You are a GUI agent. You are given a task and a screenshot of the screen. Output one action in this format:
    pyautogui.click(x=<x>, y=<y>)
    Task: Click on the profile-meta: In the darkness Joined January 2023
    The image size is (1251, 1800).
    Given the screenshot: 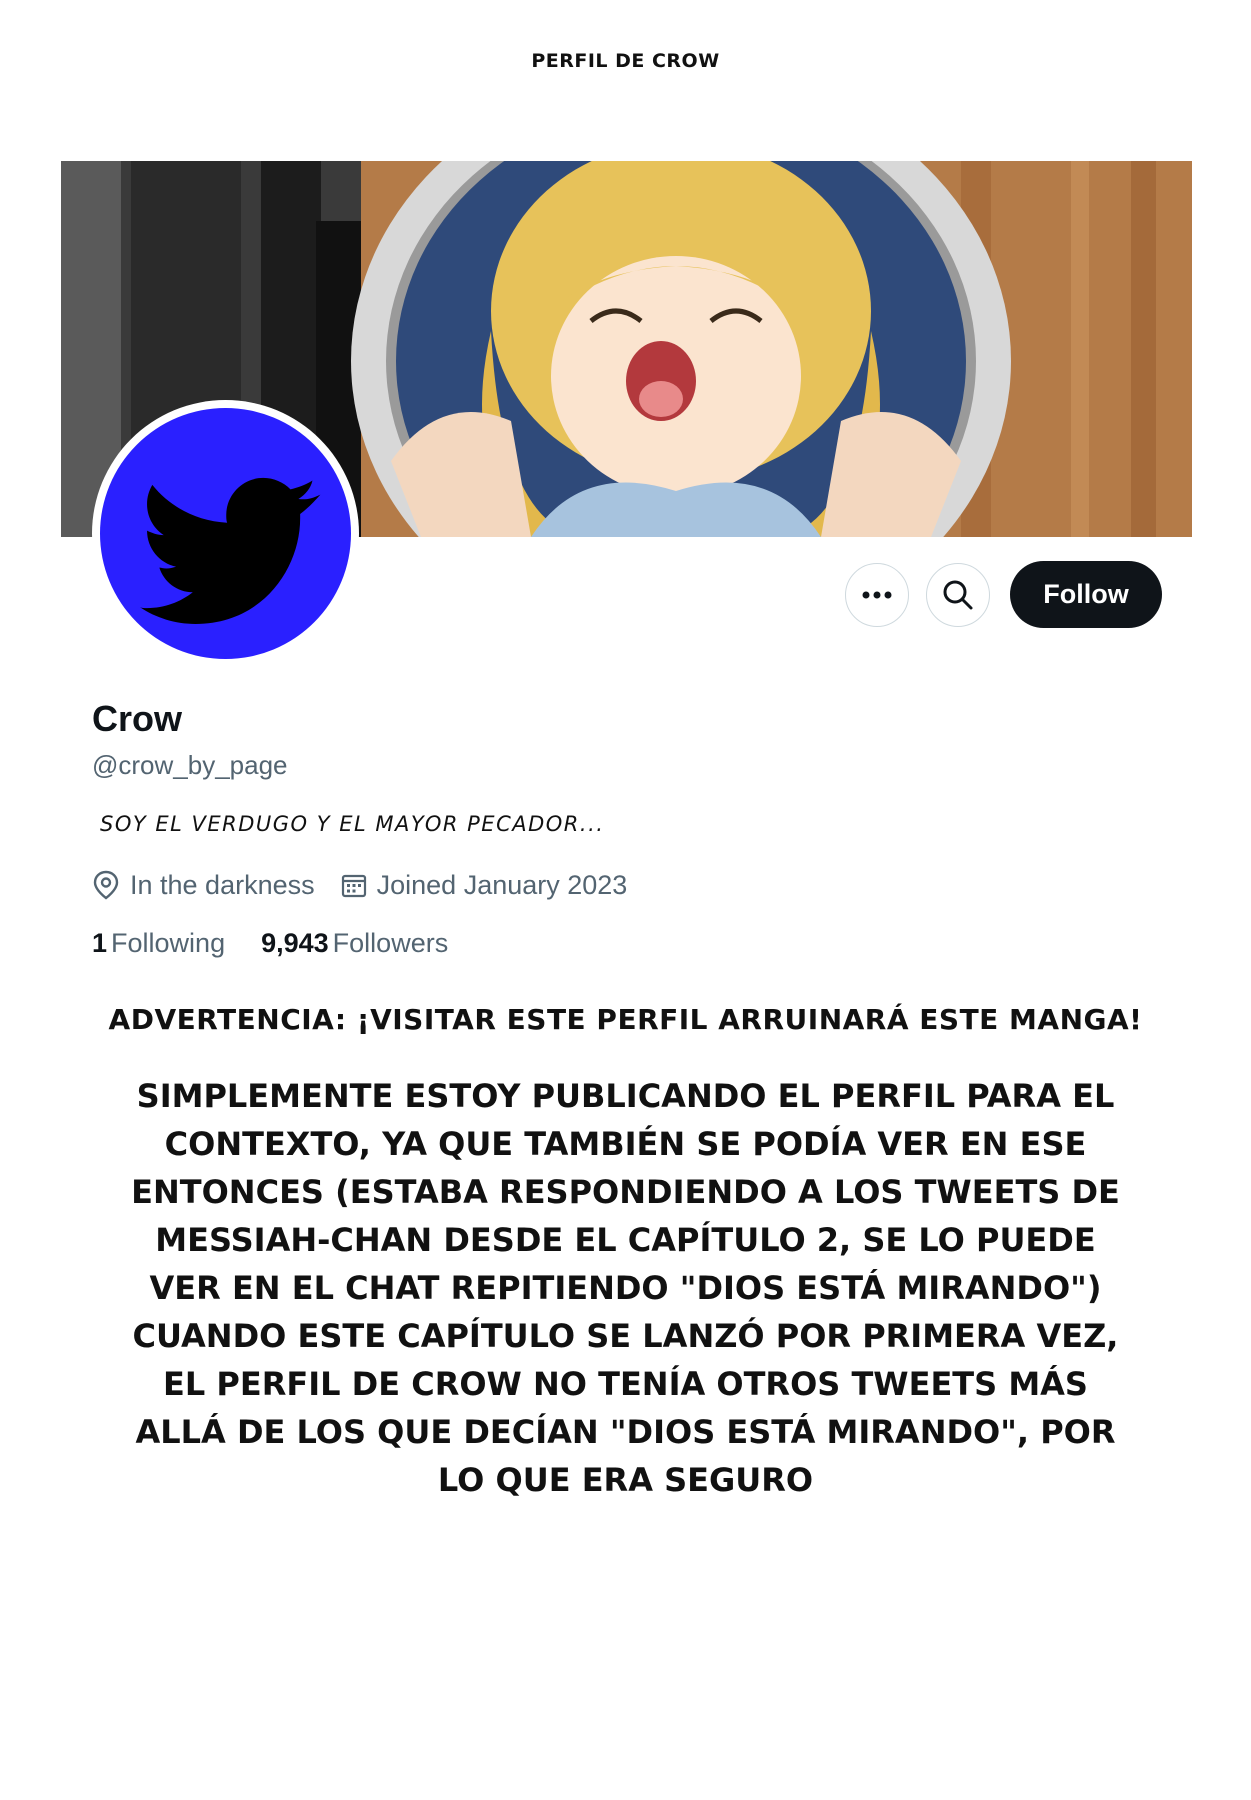 What is the action you would take?
    pyautogui.click(x=372, y=885)
    